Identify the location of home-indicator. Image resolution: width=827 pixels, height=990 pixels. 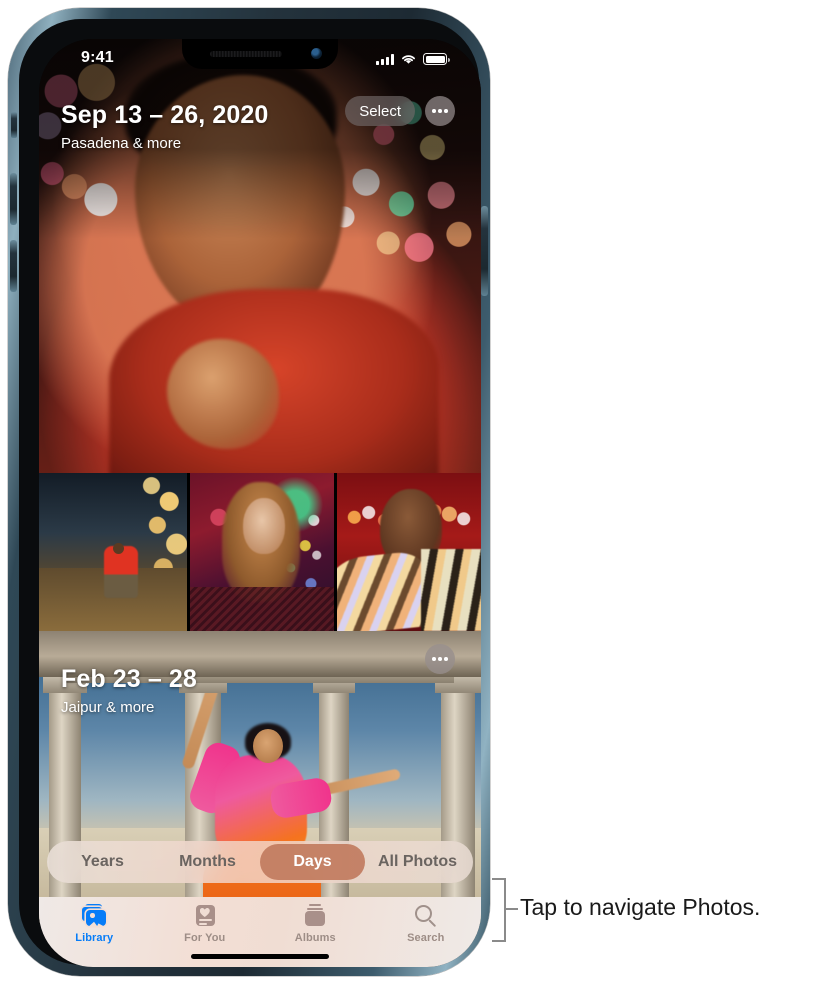
(260, 956).